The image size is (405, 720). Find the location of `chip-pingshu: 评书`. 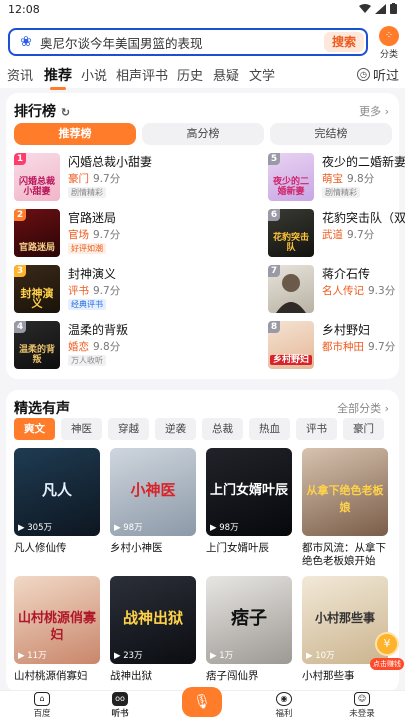

chip-pingshu: 评书 is located at coordinates (316, 429).